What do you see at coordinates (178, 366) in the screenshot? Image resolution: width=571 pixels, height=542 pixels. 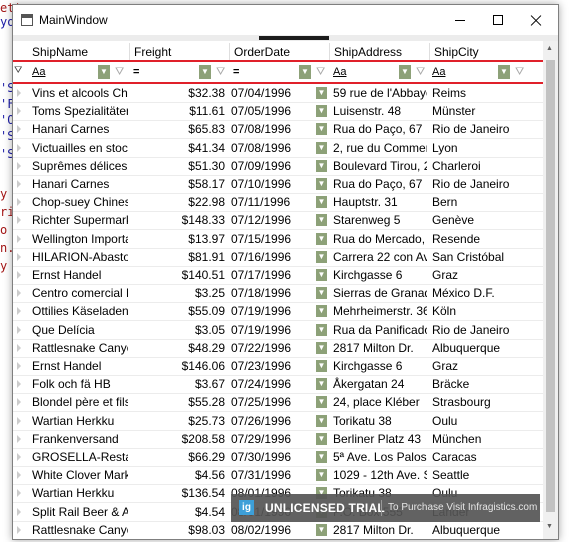 I see `cell-freight: $146.06` at bounding box center [178, 366].